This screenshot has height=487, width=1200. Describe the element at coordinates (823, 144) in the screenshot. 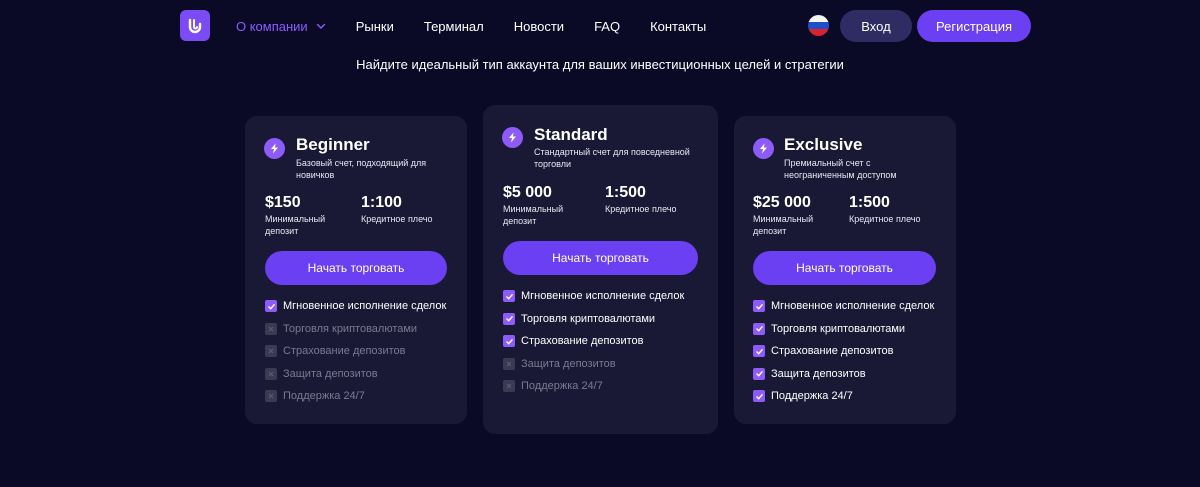

I see `plan-name: Exclusive` at that location.